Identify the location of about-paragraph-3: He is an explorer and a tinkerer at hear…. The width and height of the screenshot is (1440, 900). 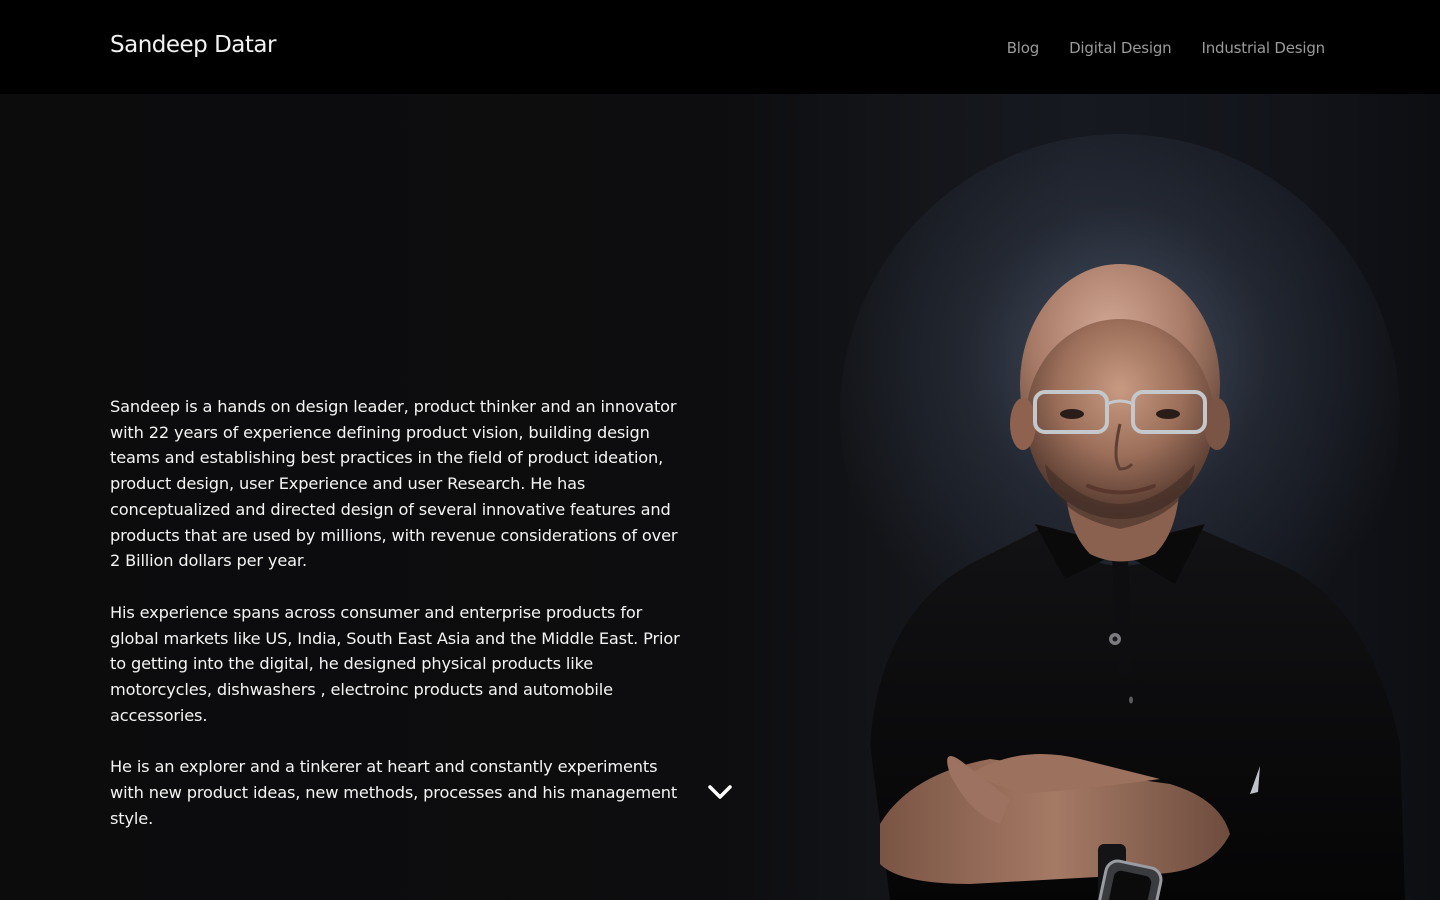
(394, 792).